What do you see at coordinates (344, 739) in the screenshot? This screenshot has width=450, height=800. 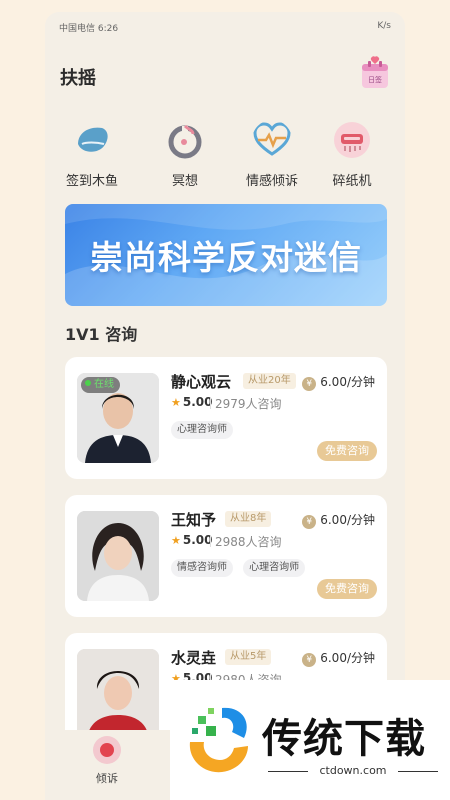 I see `watermark-title: 传统下载` at bounding box center [344, 739].